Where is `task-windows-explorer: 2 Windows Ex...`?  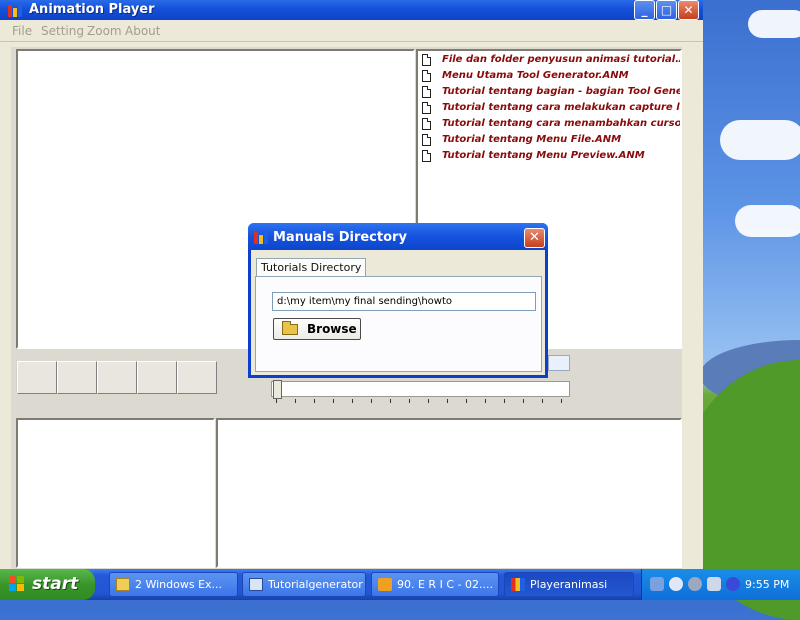 task-windows-explorer: 2 Windows Ex... is located at coordinates (173, 584).